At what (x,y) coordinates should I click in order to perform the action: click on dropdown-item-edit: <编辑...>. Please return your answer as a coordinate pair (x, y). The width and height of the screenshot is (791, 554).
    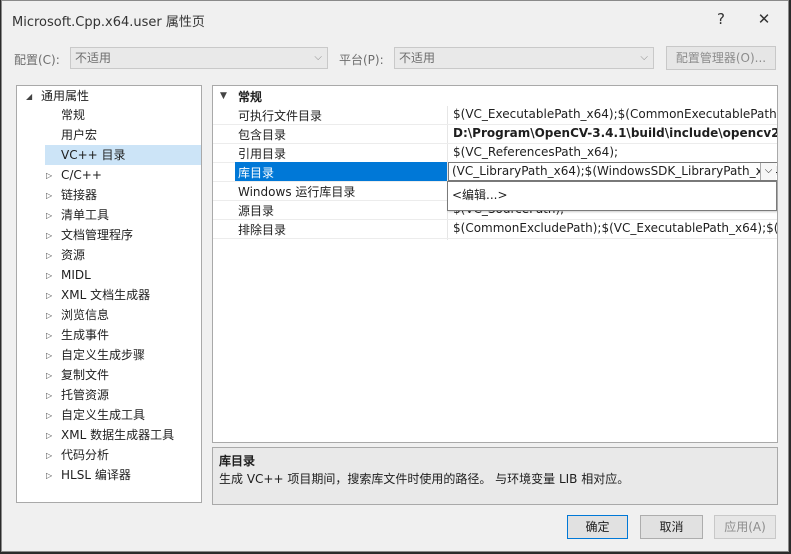
    Looking at the image, I should click on (480, 194).